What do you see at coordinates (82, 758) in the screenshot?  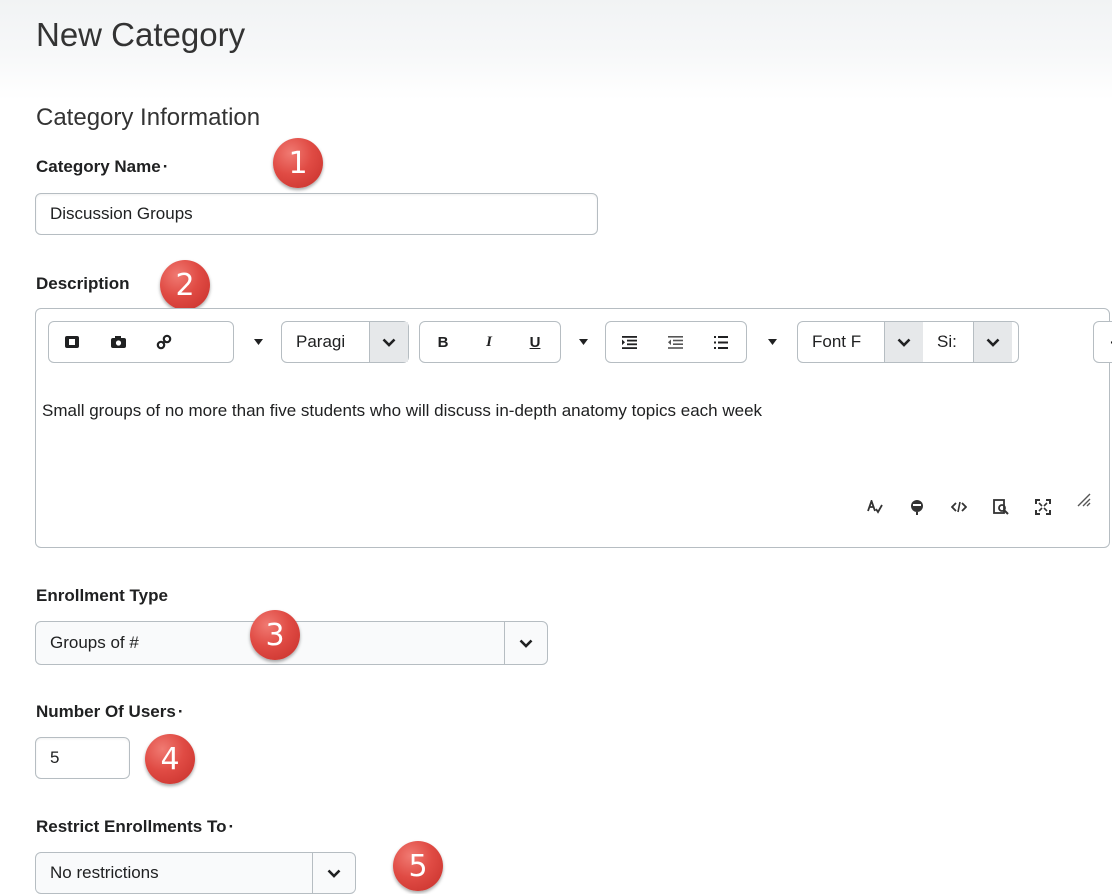 I see `number-of-users-input` at bounding box center [82, 758].